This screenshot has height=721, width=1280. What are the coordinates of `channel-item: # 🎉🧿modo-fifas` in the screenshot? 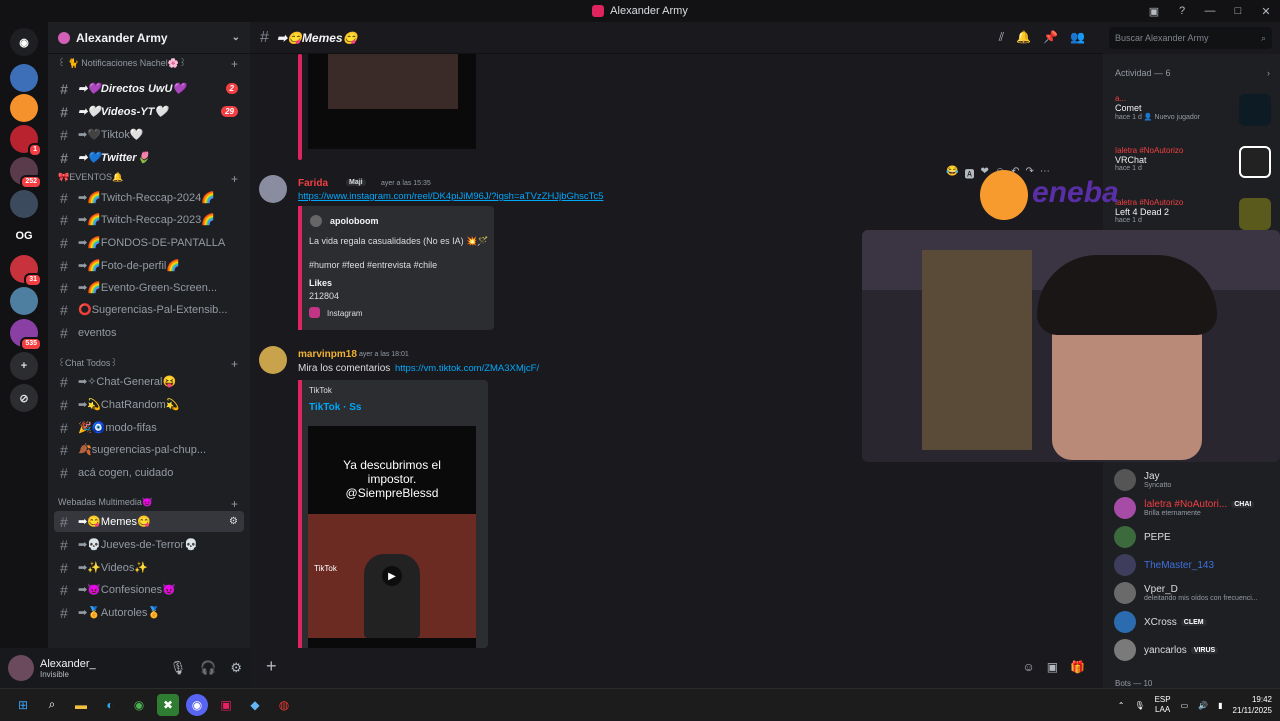 It's located at (149, 427).